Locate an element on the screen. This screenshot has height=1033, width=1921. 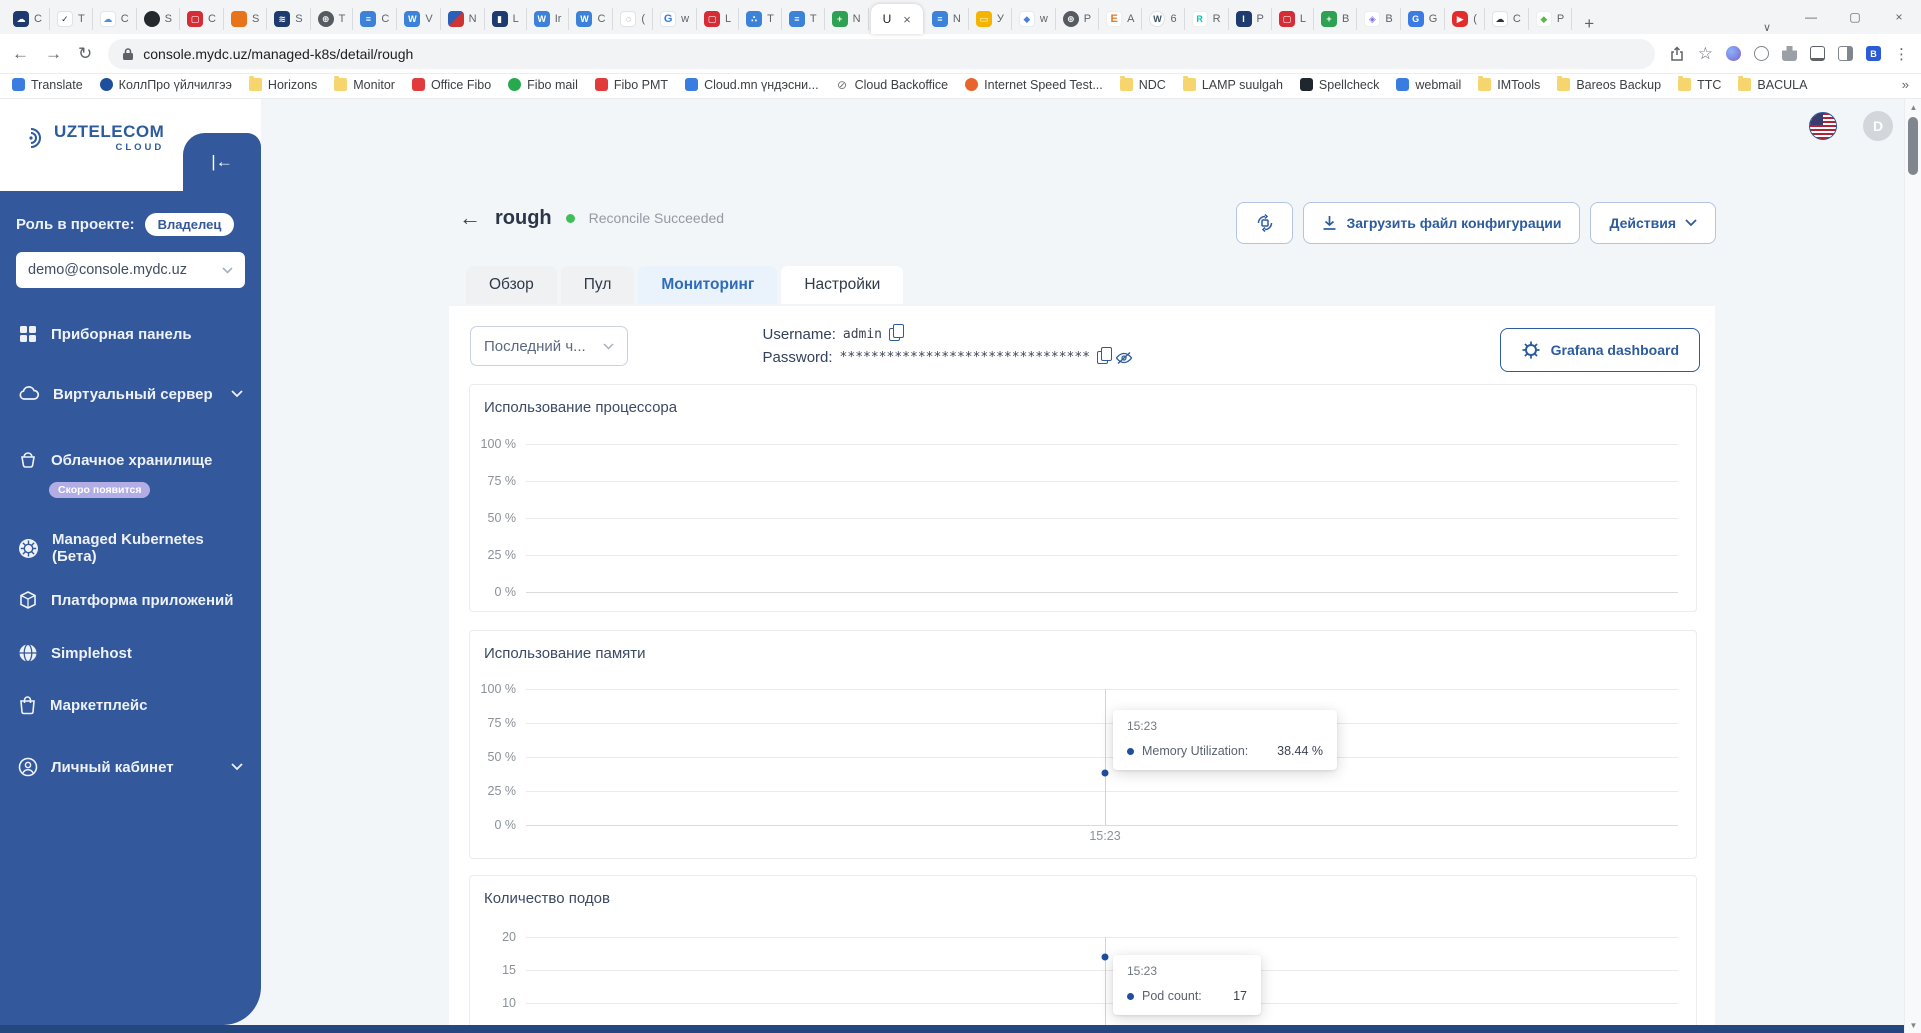
window-close-button: × is located at coordinates (1899, 17).